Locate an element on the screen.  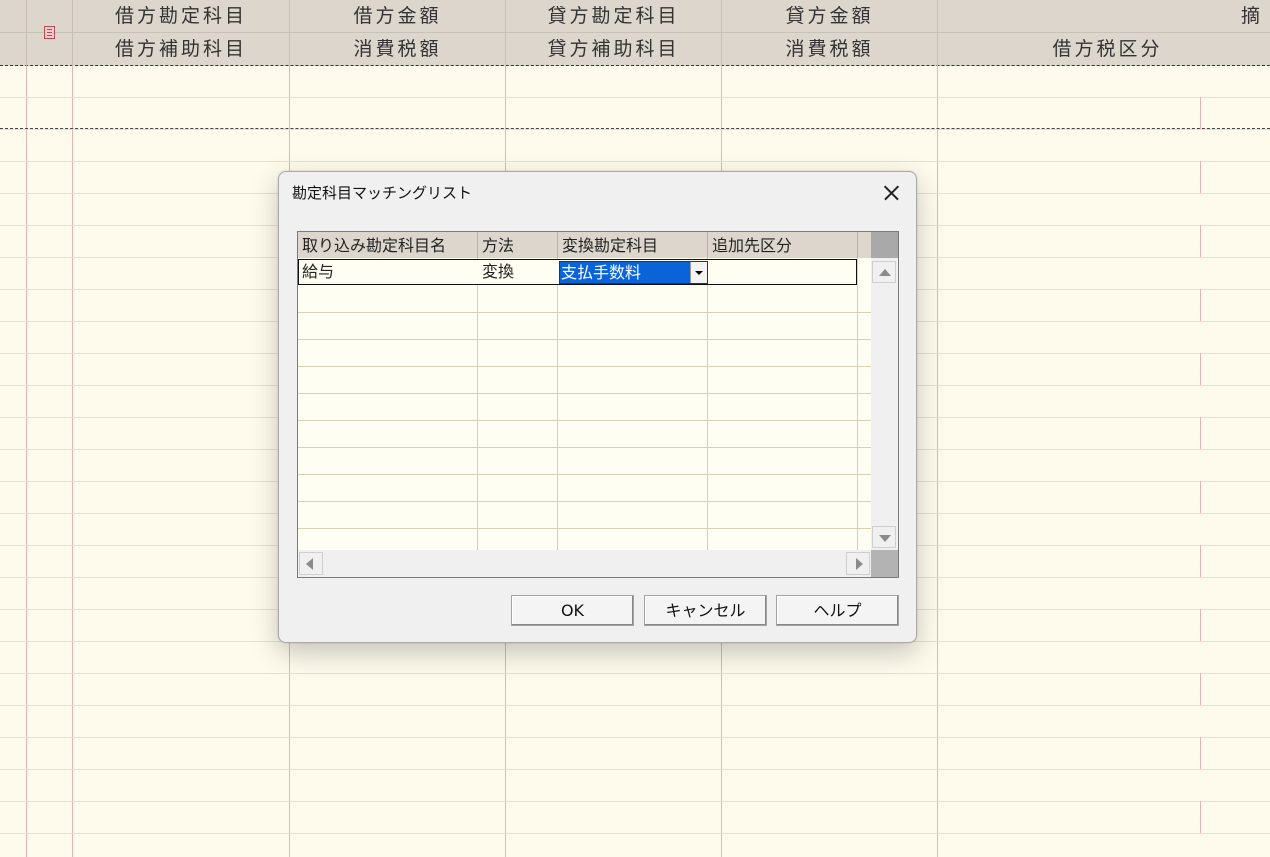
scrollbar-corner is located at coordinates (884, 563).